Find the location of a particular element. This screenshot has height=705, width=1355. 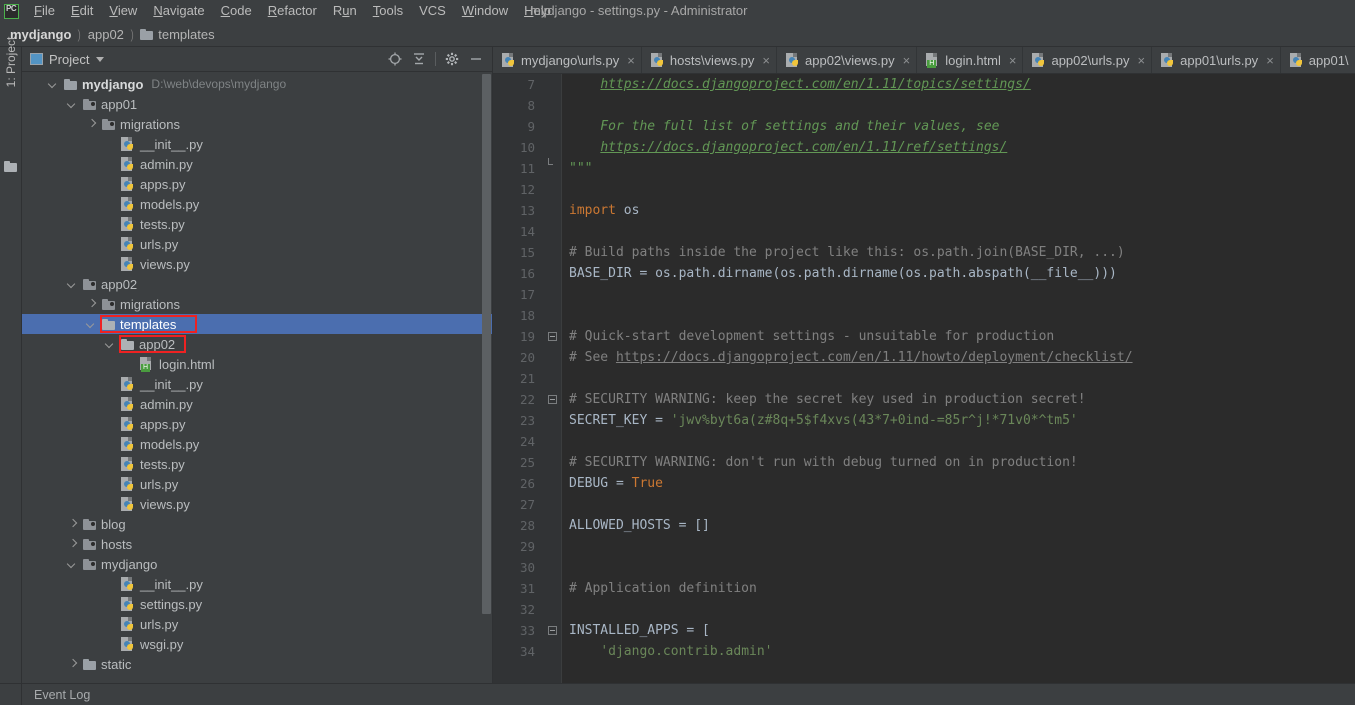

editor-tab: app02\views.py × is located at coordinates (847, 60).